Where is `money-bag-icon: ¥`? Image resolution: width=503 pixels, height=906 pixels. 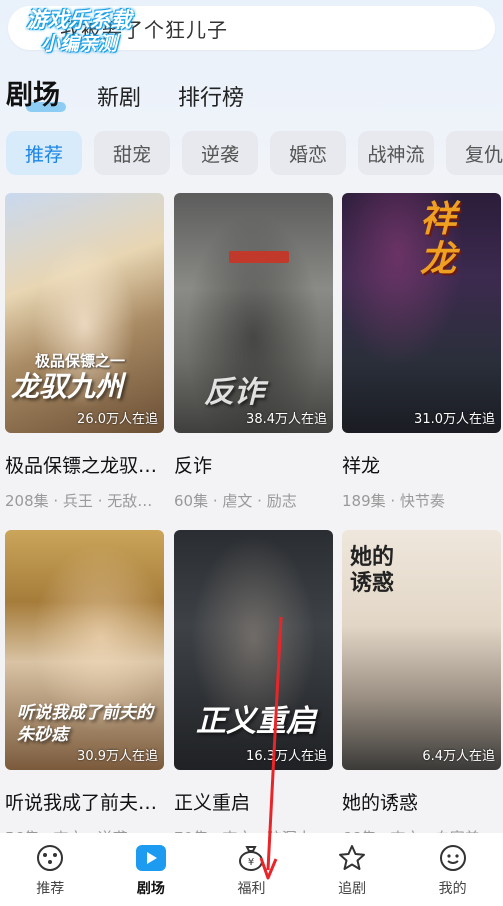 money-bag-icon: ¥ is located at coordinates (251, 858).